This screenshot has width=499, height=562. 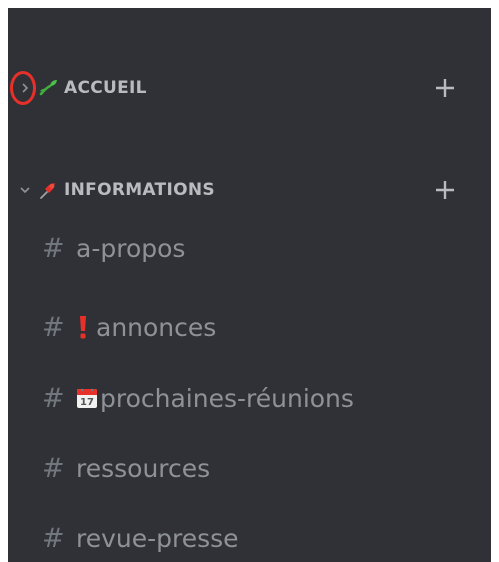 What do you see at coordinates (48, 88) in the screenshot?
I see `seedling-icon` at bounding box center [48, 88].